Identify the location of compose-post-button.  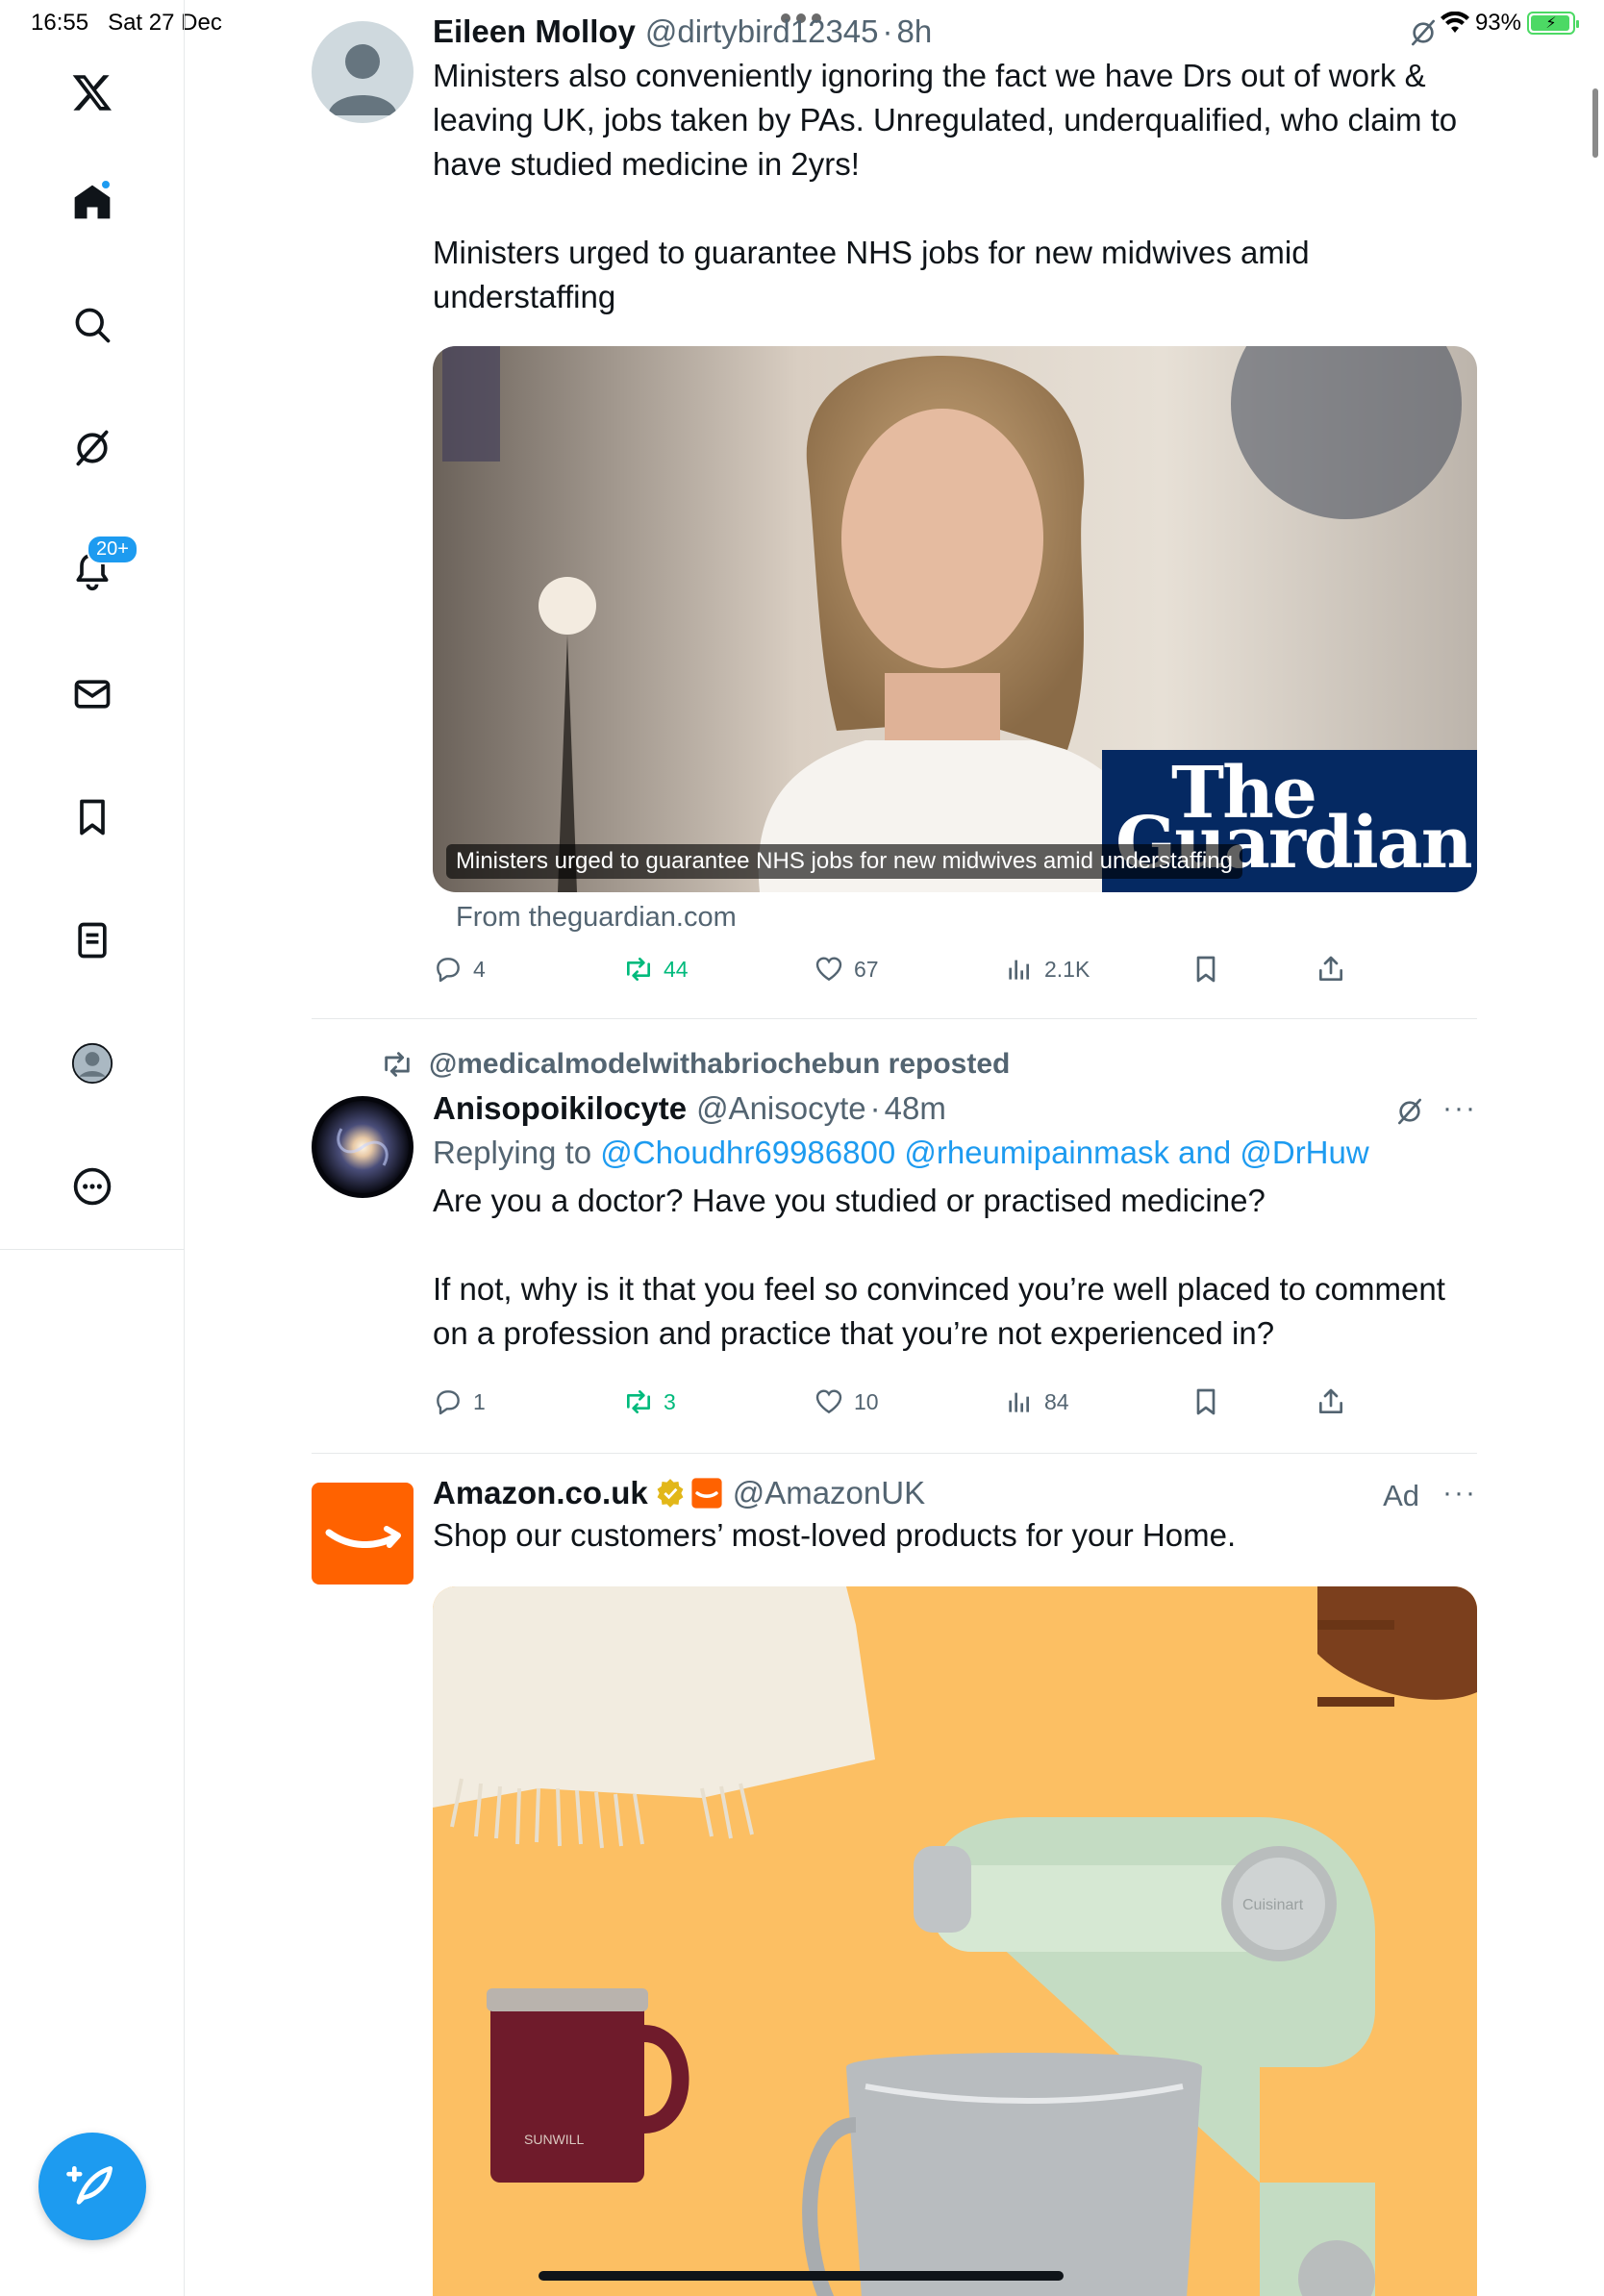
(92, 2186).